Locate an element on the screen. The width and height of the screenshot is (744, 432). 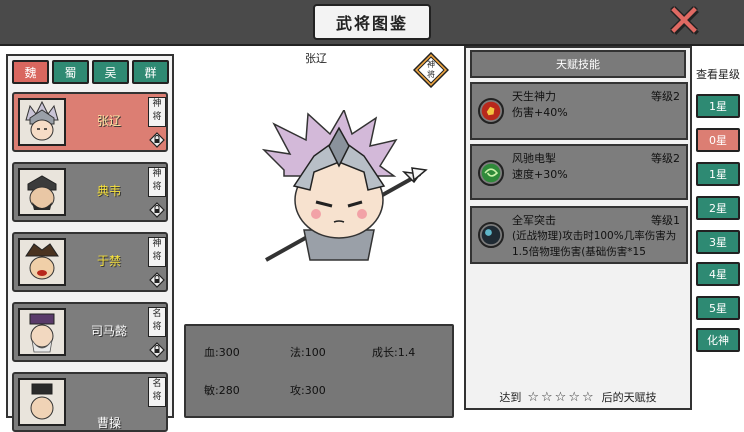
tab-qun: 群 is located at coordinates (150, 72).